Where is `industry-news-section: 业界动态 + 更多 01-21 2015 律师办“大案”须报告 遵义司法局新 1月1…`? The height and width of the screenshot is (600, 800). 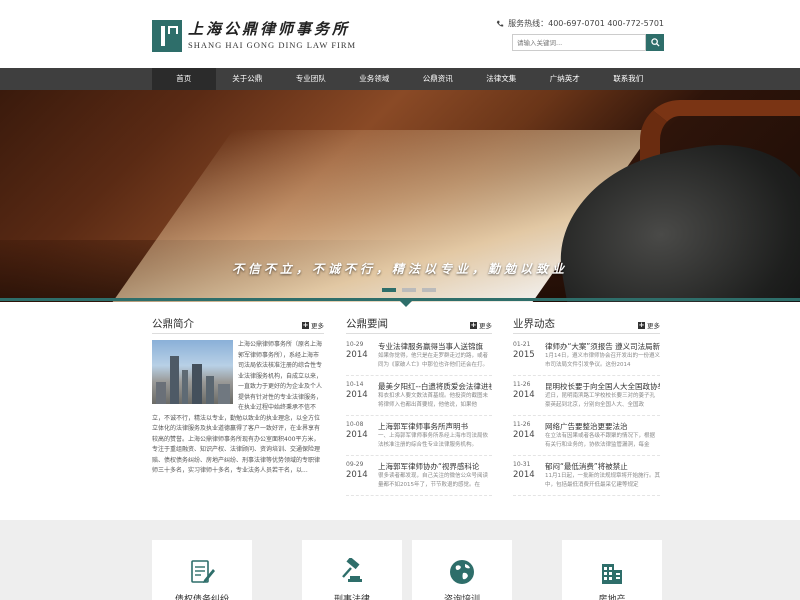 industry-news-section: 业界动态 + 更多 01-21 2015 律师办“大案”须报告 遵义司法局新 1月1… is located at coordinates (586, 406).